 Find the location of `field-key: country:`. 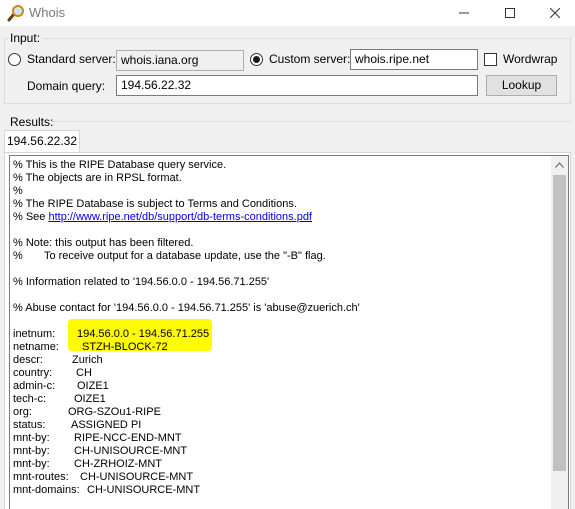

field-key: country: is located at coordinates (33, 373).